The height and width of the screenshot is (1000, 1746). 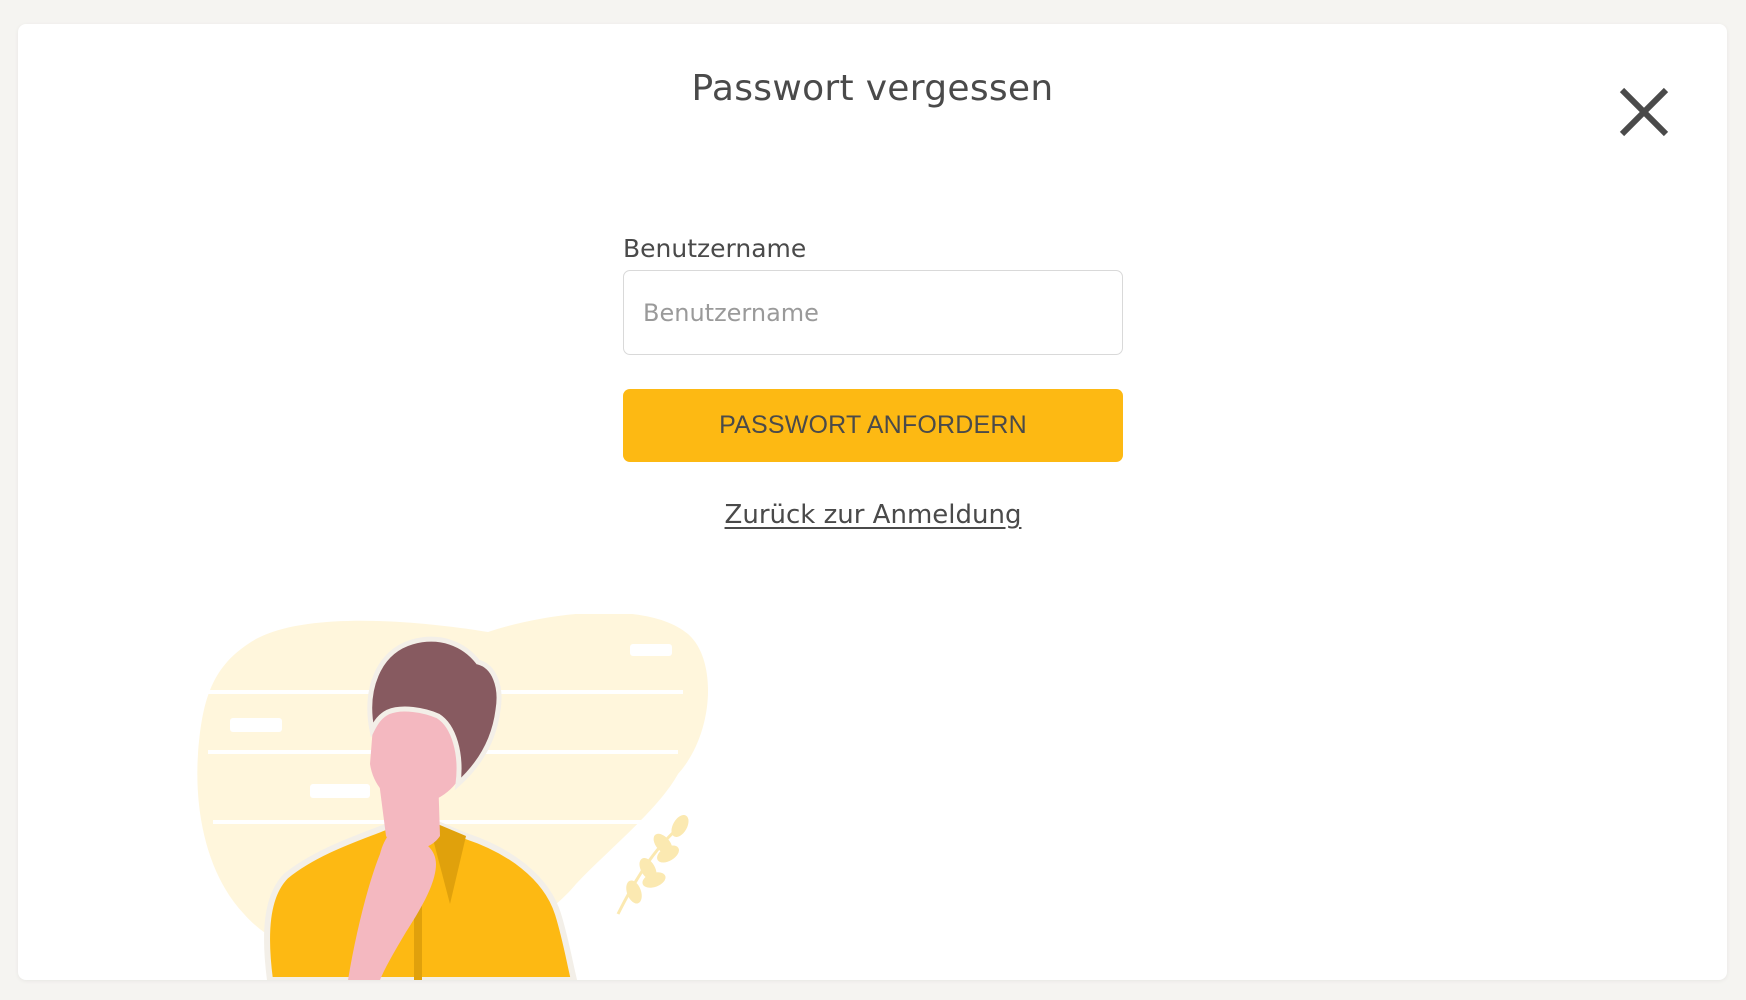 What do you see at coordinates (453, 797) in the screenshot?
I see `thinking-person-illustration` at bounding box center [453, 797].